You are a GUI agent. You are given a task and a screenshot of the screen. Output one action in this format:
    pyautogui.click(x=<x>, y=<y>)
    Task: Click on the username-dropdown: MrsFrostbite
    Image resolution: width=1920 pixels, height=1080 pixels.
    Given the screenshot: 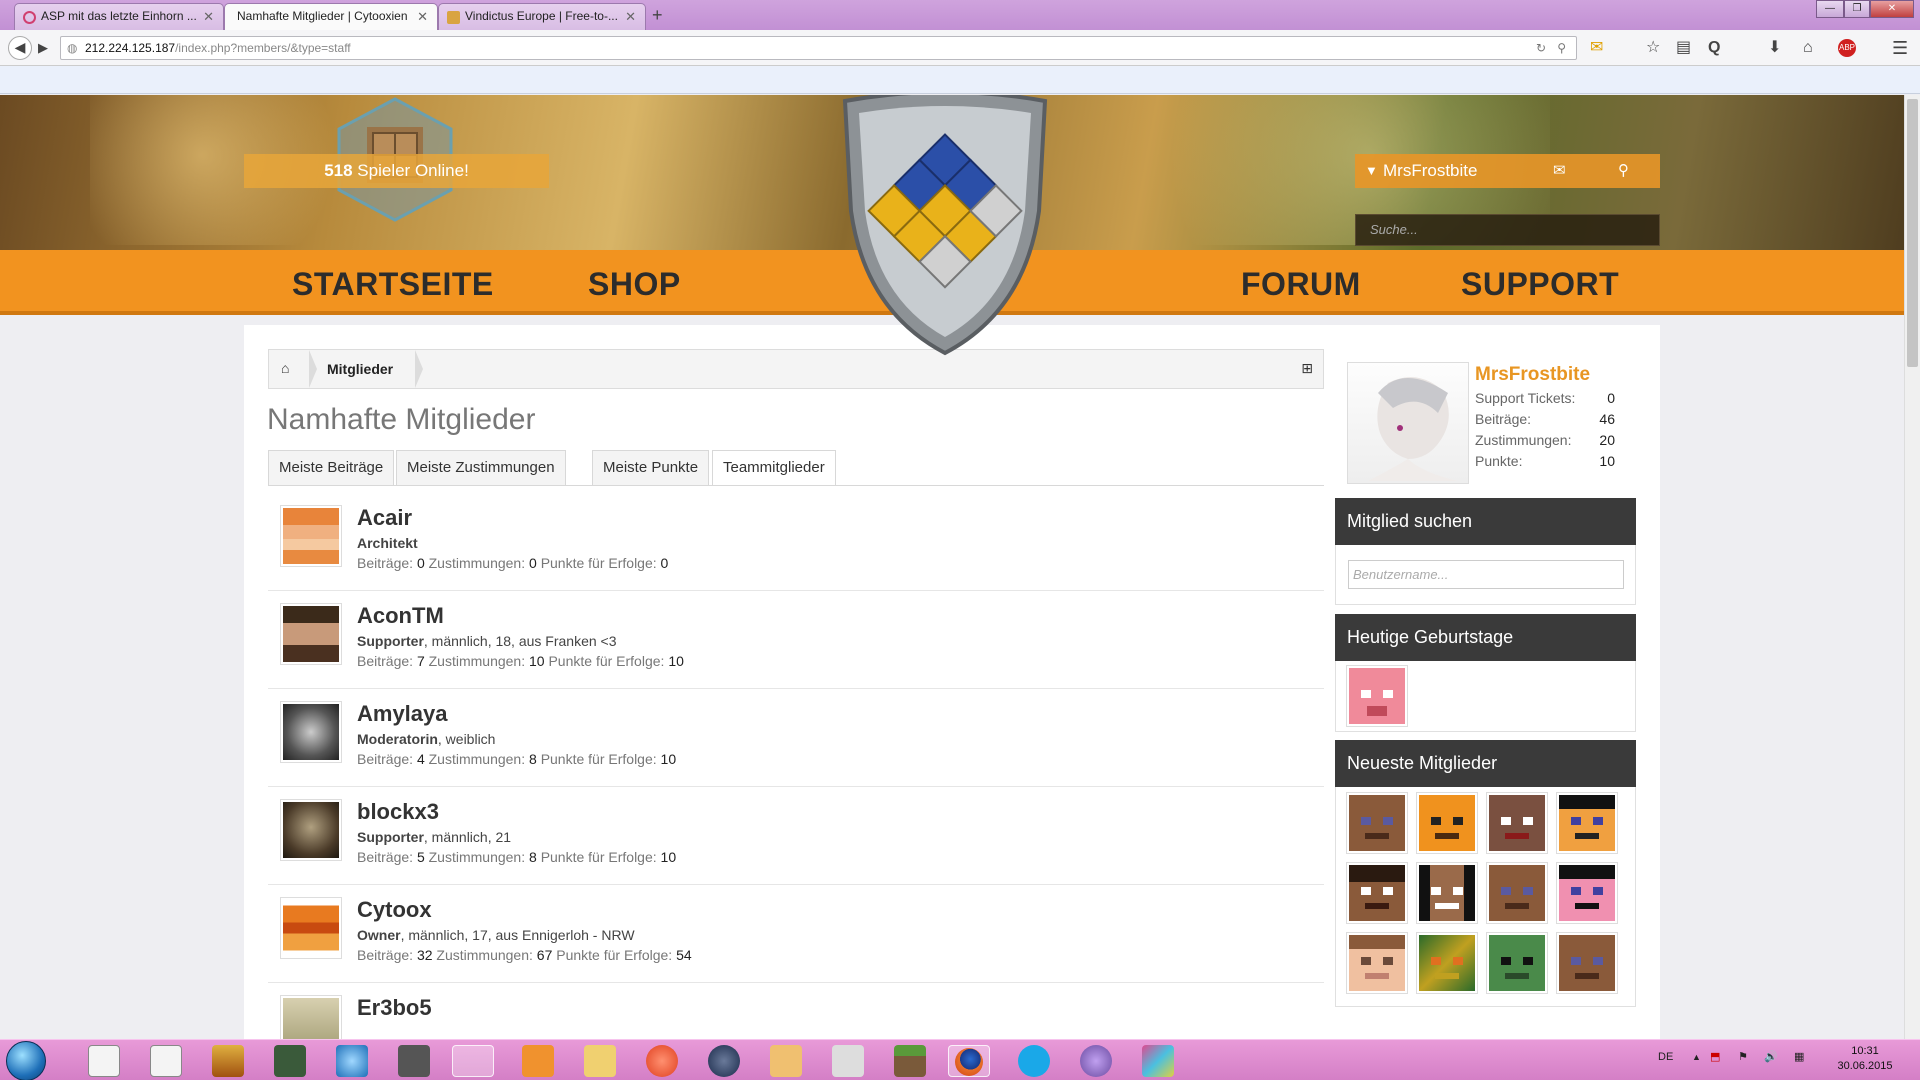 What is the action you would take?
    pyautogui.click(x=1430, y=171)
    